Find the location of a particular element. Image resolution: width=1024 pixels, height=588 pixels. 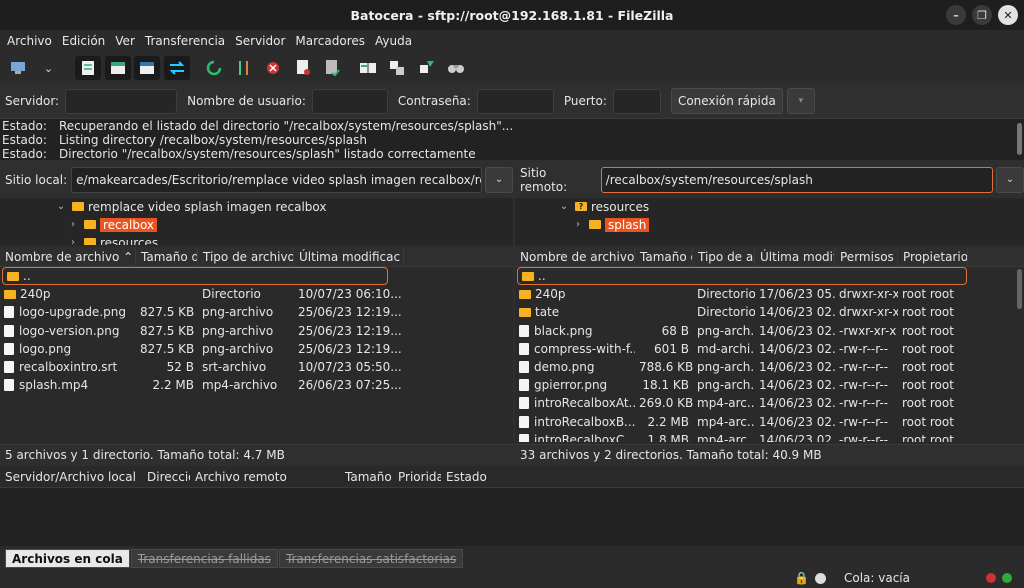

menu-transferencia: Transferencia is located at coordinates (185, 41).